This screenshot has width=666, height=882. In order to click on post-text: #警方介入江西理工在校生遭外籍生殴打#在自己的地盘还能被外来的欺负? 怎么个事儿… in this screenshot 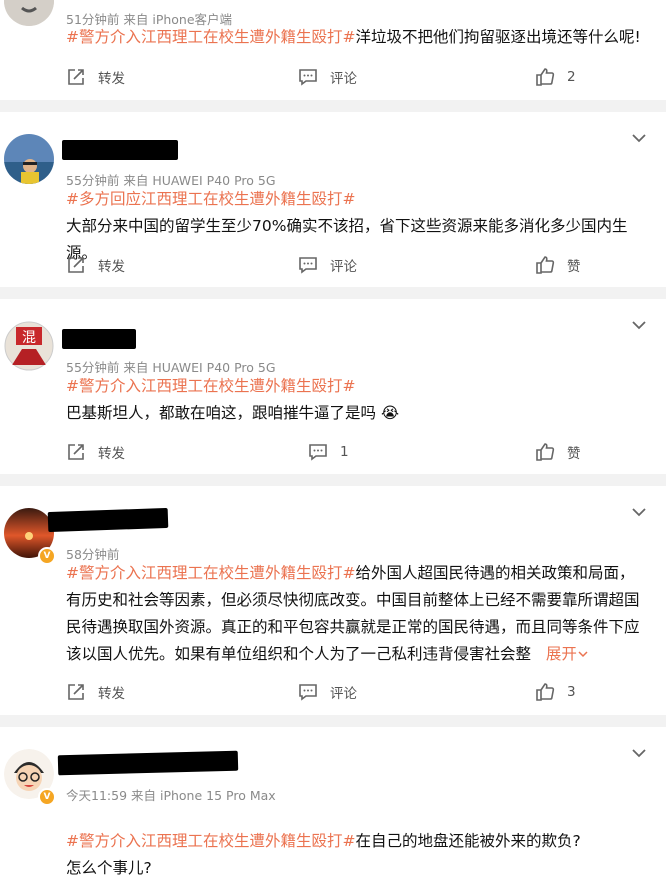, I will do `click(357, 841)`.